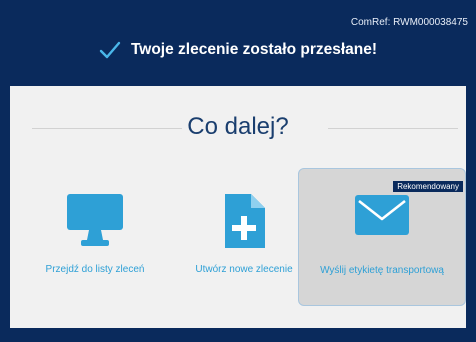  I want to click on next-steps-heading: Co dalej?, so click(238, 126).